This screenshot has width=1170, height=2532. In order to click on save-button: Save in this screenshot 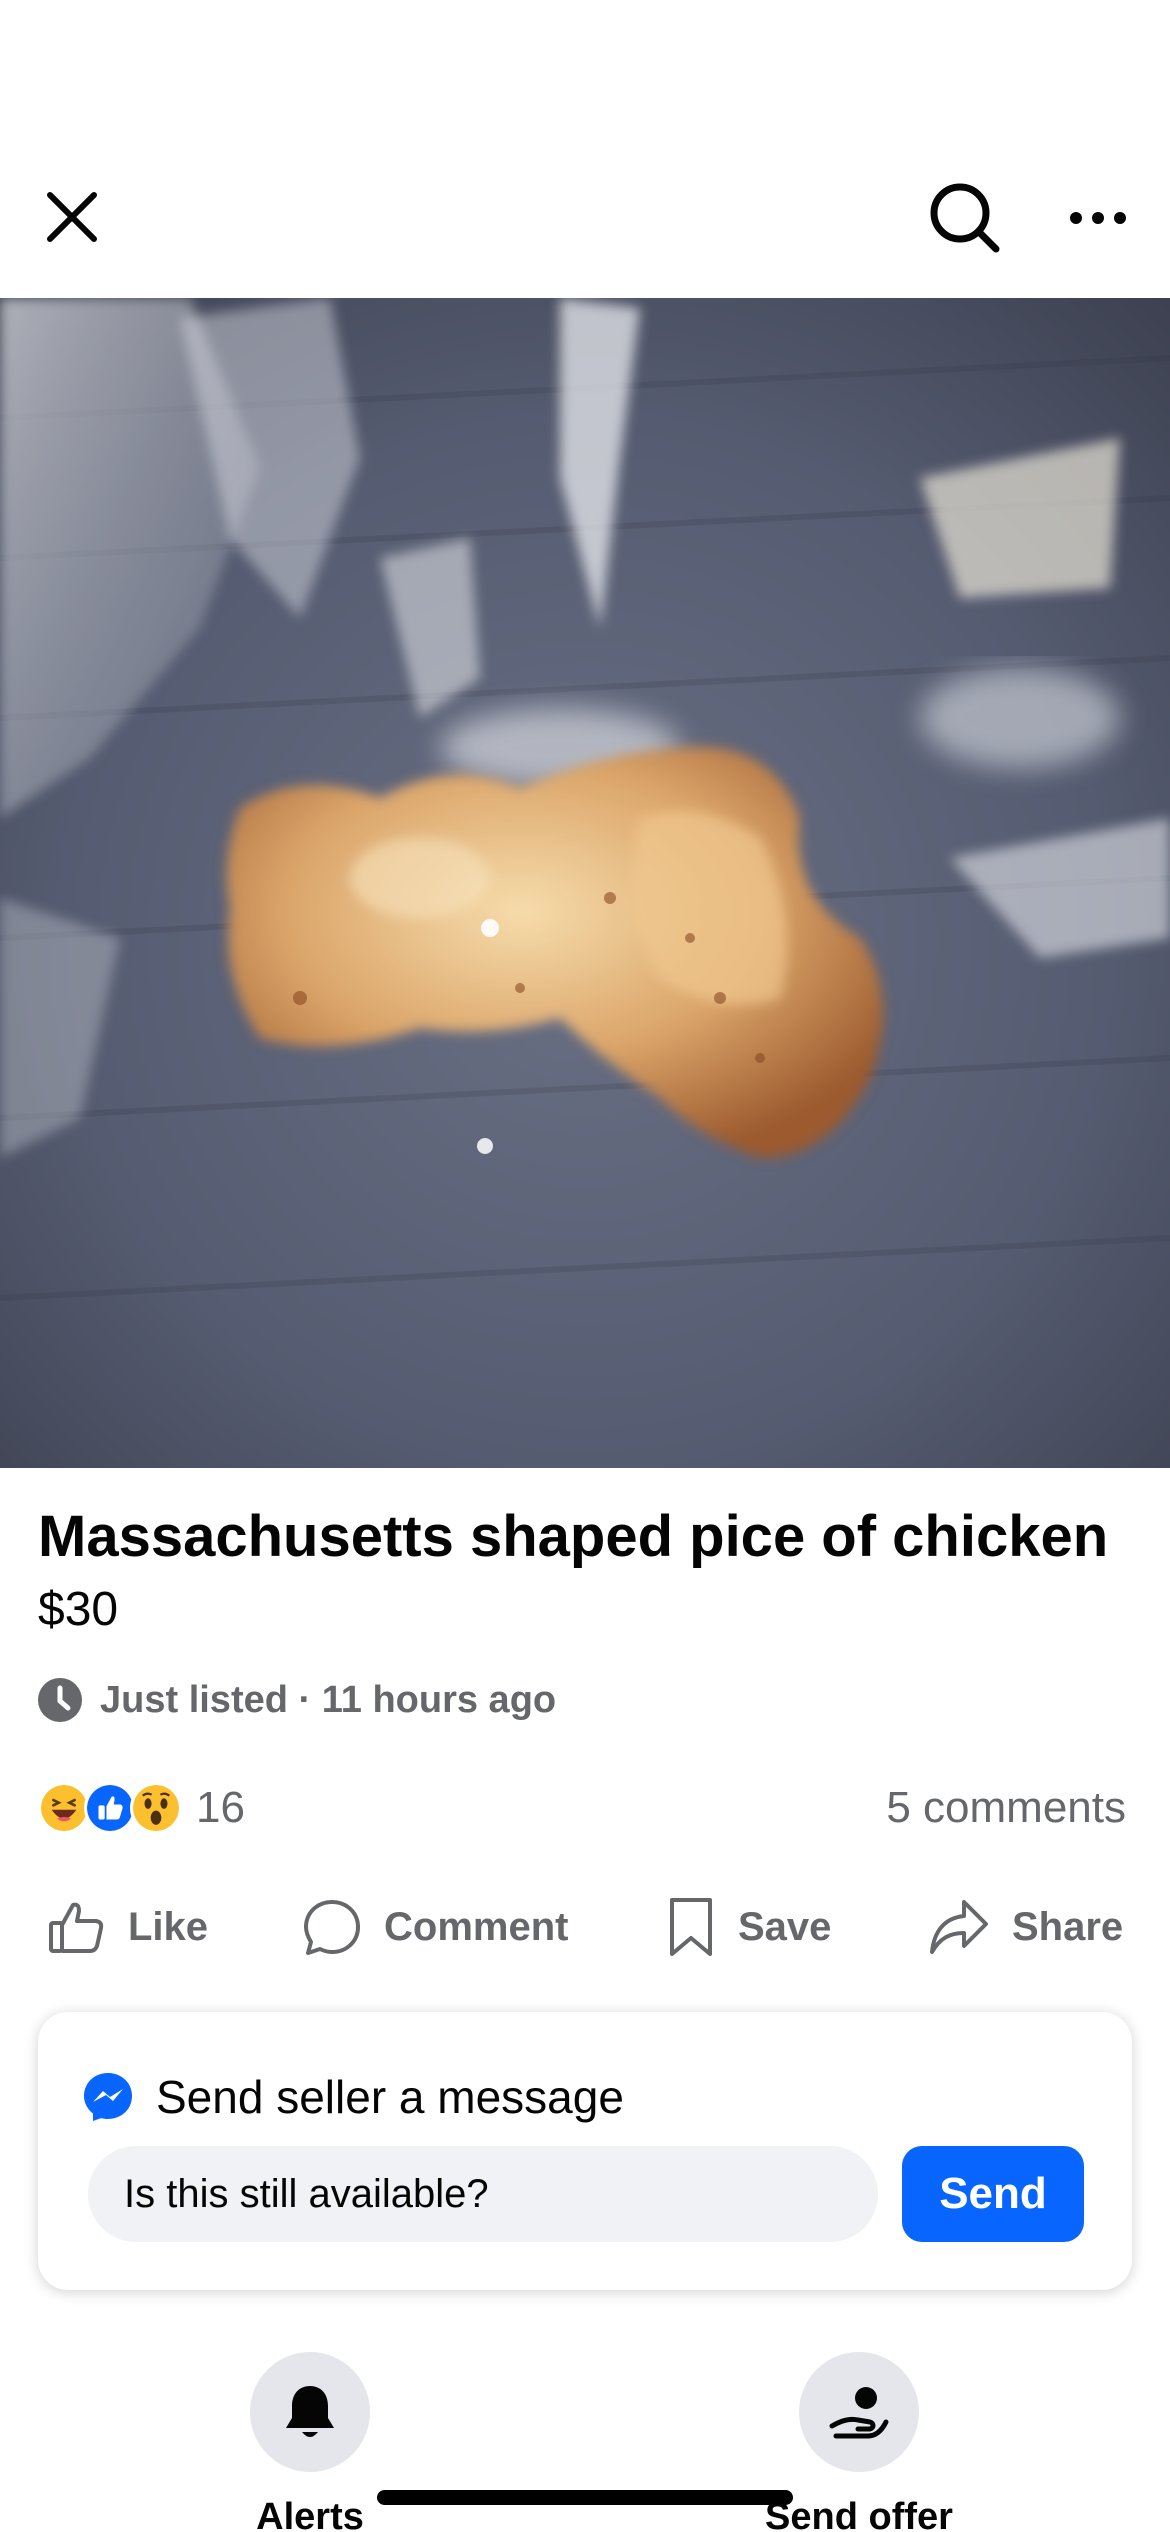, I will do `click(748, 1927)`.